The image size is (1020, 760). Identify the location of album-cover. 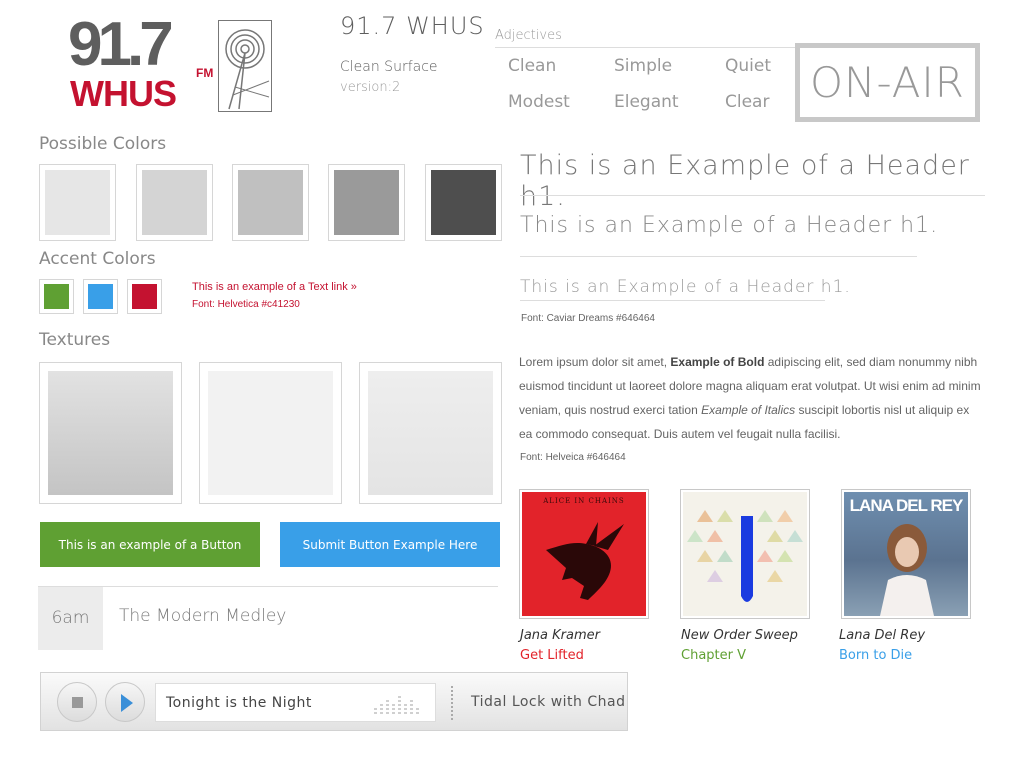
(745, 554).